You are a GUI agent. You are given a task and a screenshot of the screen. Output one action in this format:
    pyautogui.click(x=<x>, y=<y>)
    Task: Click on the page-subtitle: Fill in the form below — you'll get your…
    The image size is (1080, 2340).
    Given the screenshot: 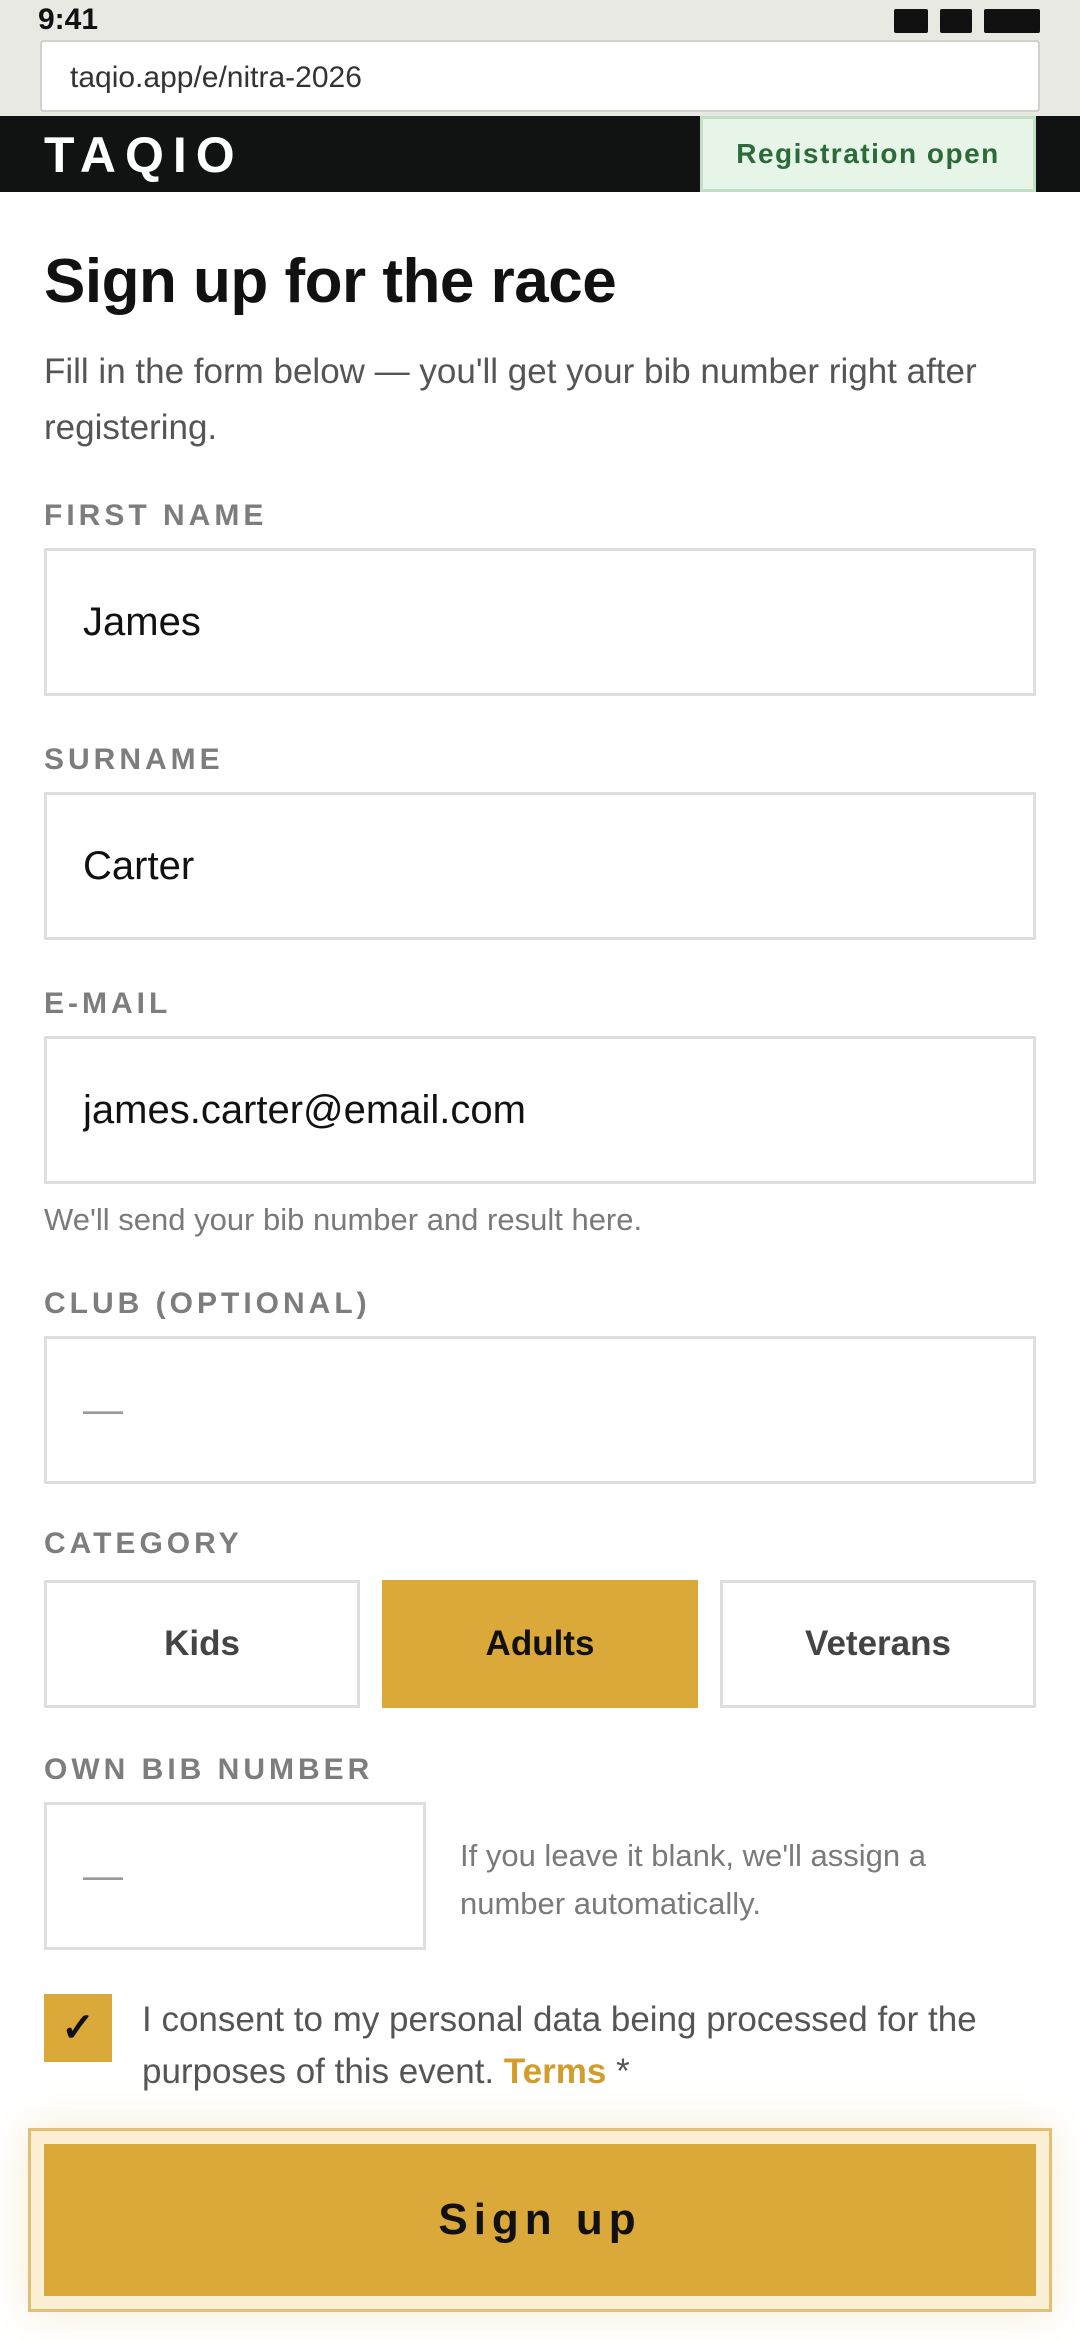 What is the action you would take?
    pyautogui.click(x=510, y=399)
    